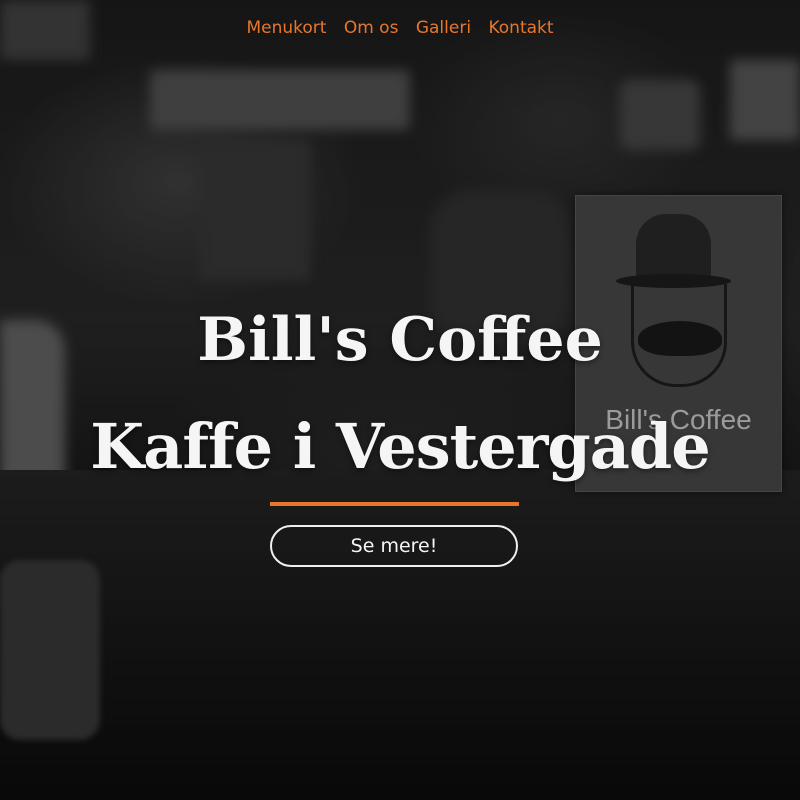 The width and height of the screenshot is (800, 800). I want to click on title-divider, so click(394, 504).